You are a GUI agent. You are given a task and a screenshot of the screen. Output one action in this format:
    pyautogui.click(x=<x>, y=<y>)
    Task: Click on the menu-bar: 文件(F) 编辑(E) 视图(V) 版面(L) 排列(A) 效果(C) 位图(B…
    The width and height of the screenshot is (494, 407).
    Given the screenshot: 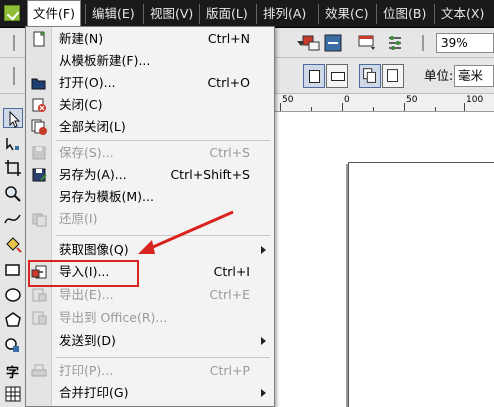 What is the action you would take?
    pyautogui.click(x=247, y=14)
    